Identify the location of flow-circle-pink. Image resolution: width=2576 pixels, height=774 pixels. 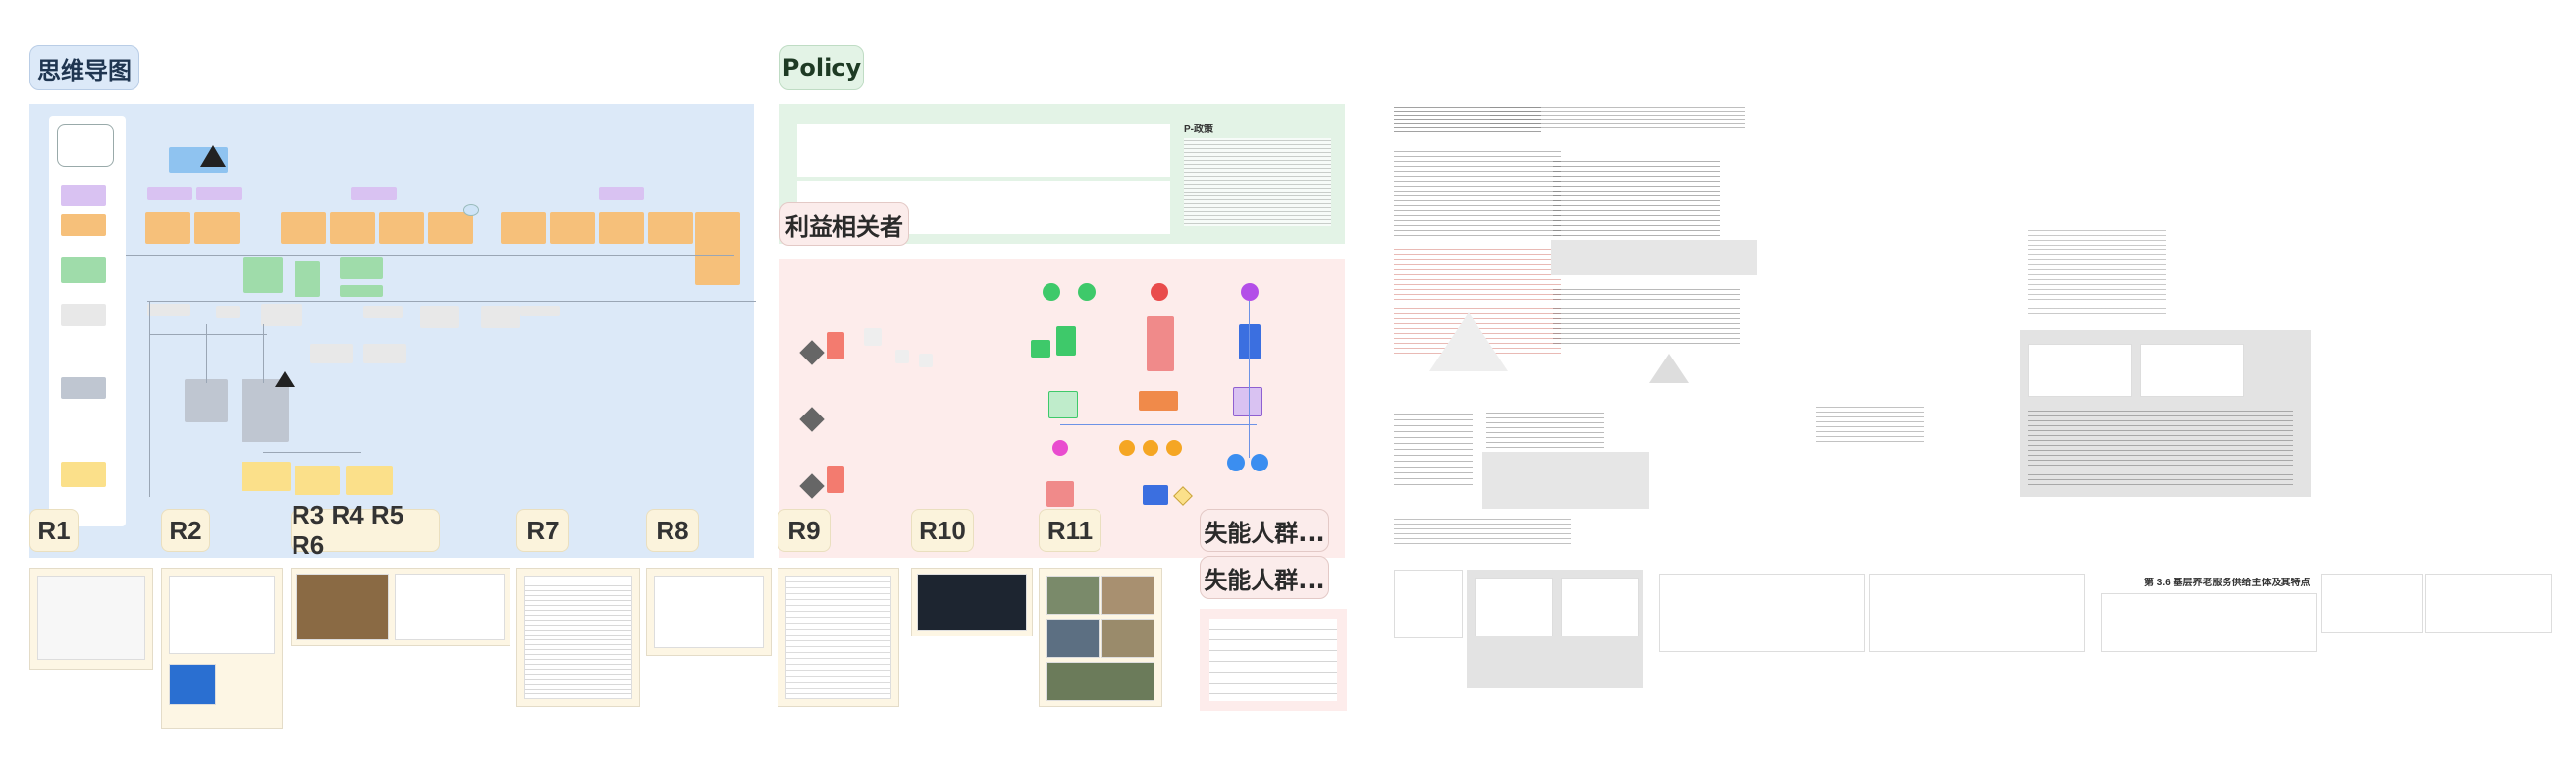
(1060, 448).